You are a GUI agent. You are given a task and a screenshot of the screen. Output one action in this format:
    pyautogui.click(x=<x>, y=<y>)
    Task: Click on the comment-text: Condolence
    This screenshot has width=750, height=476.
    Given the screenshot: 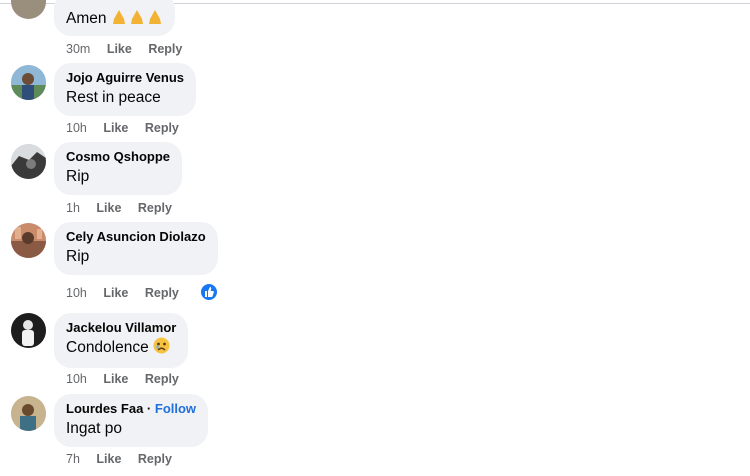 What is the action you would take?
    pyautogui.click(x=121, y=348)
    